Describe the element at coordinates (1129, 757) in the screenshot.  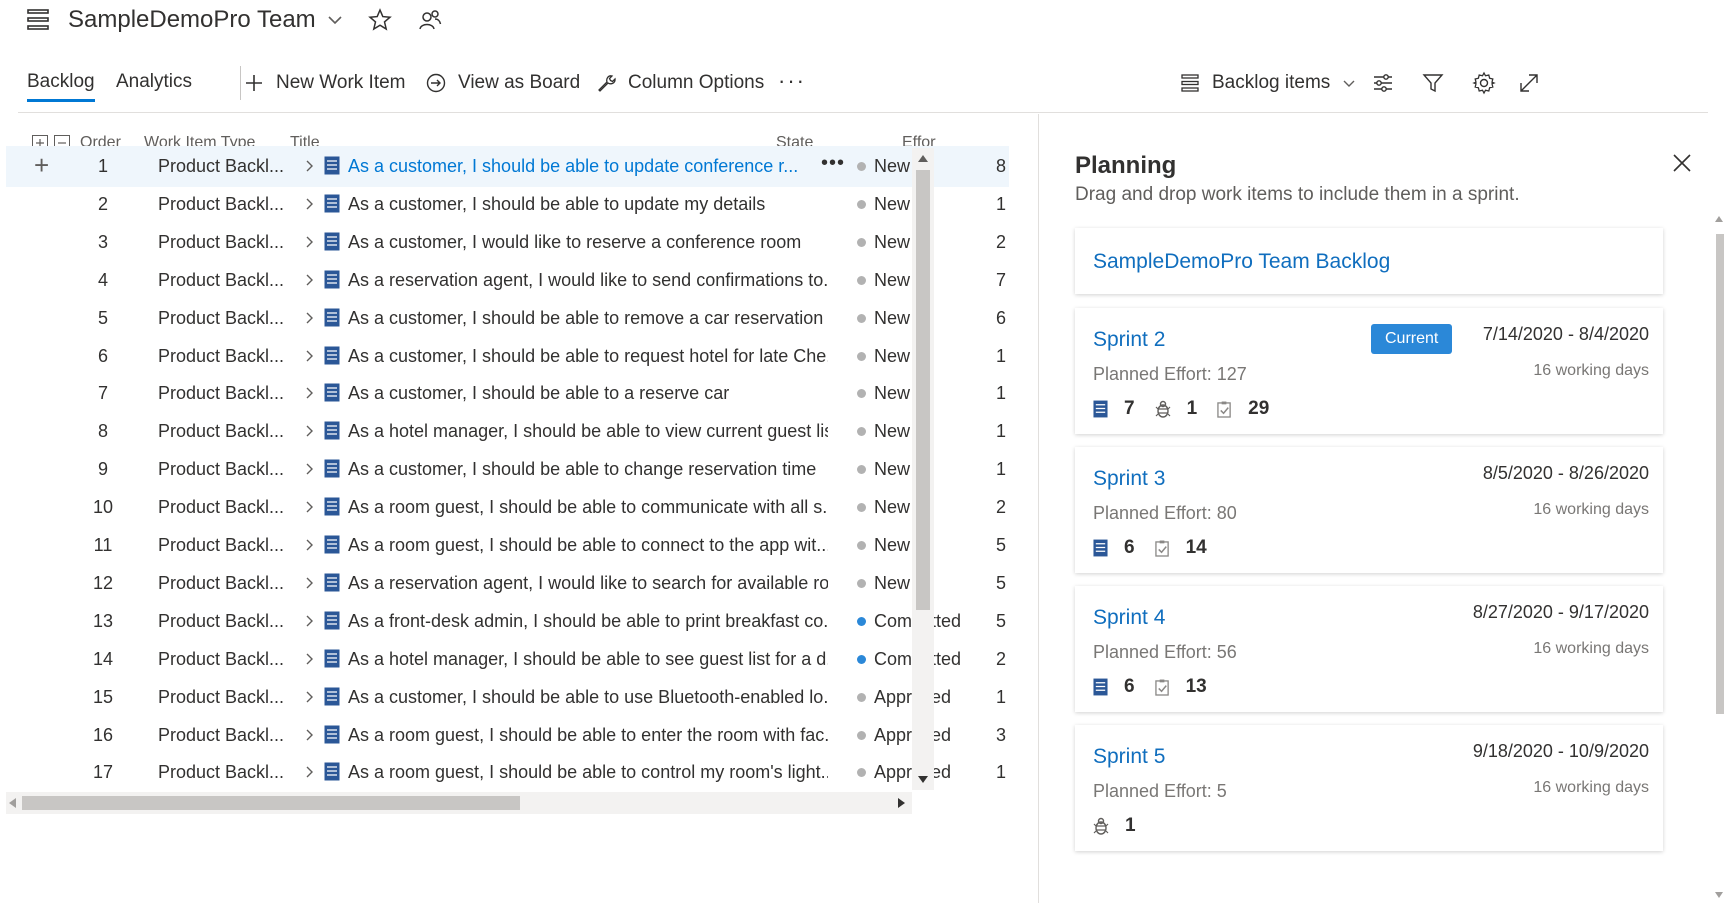
I see `sprint-name-link: Sprint 5` at that location.